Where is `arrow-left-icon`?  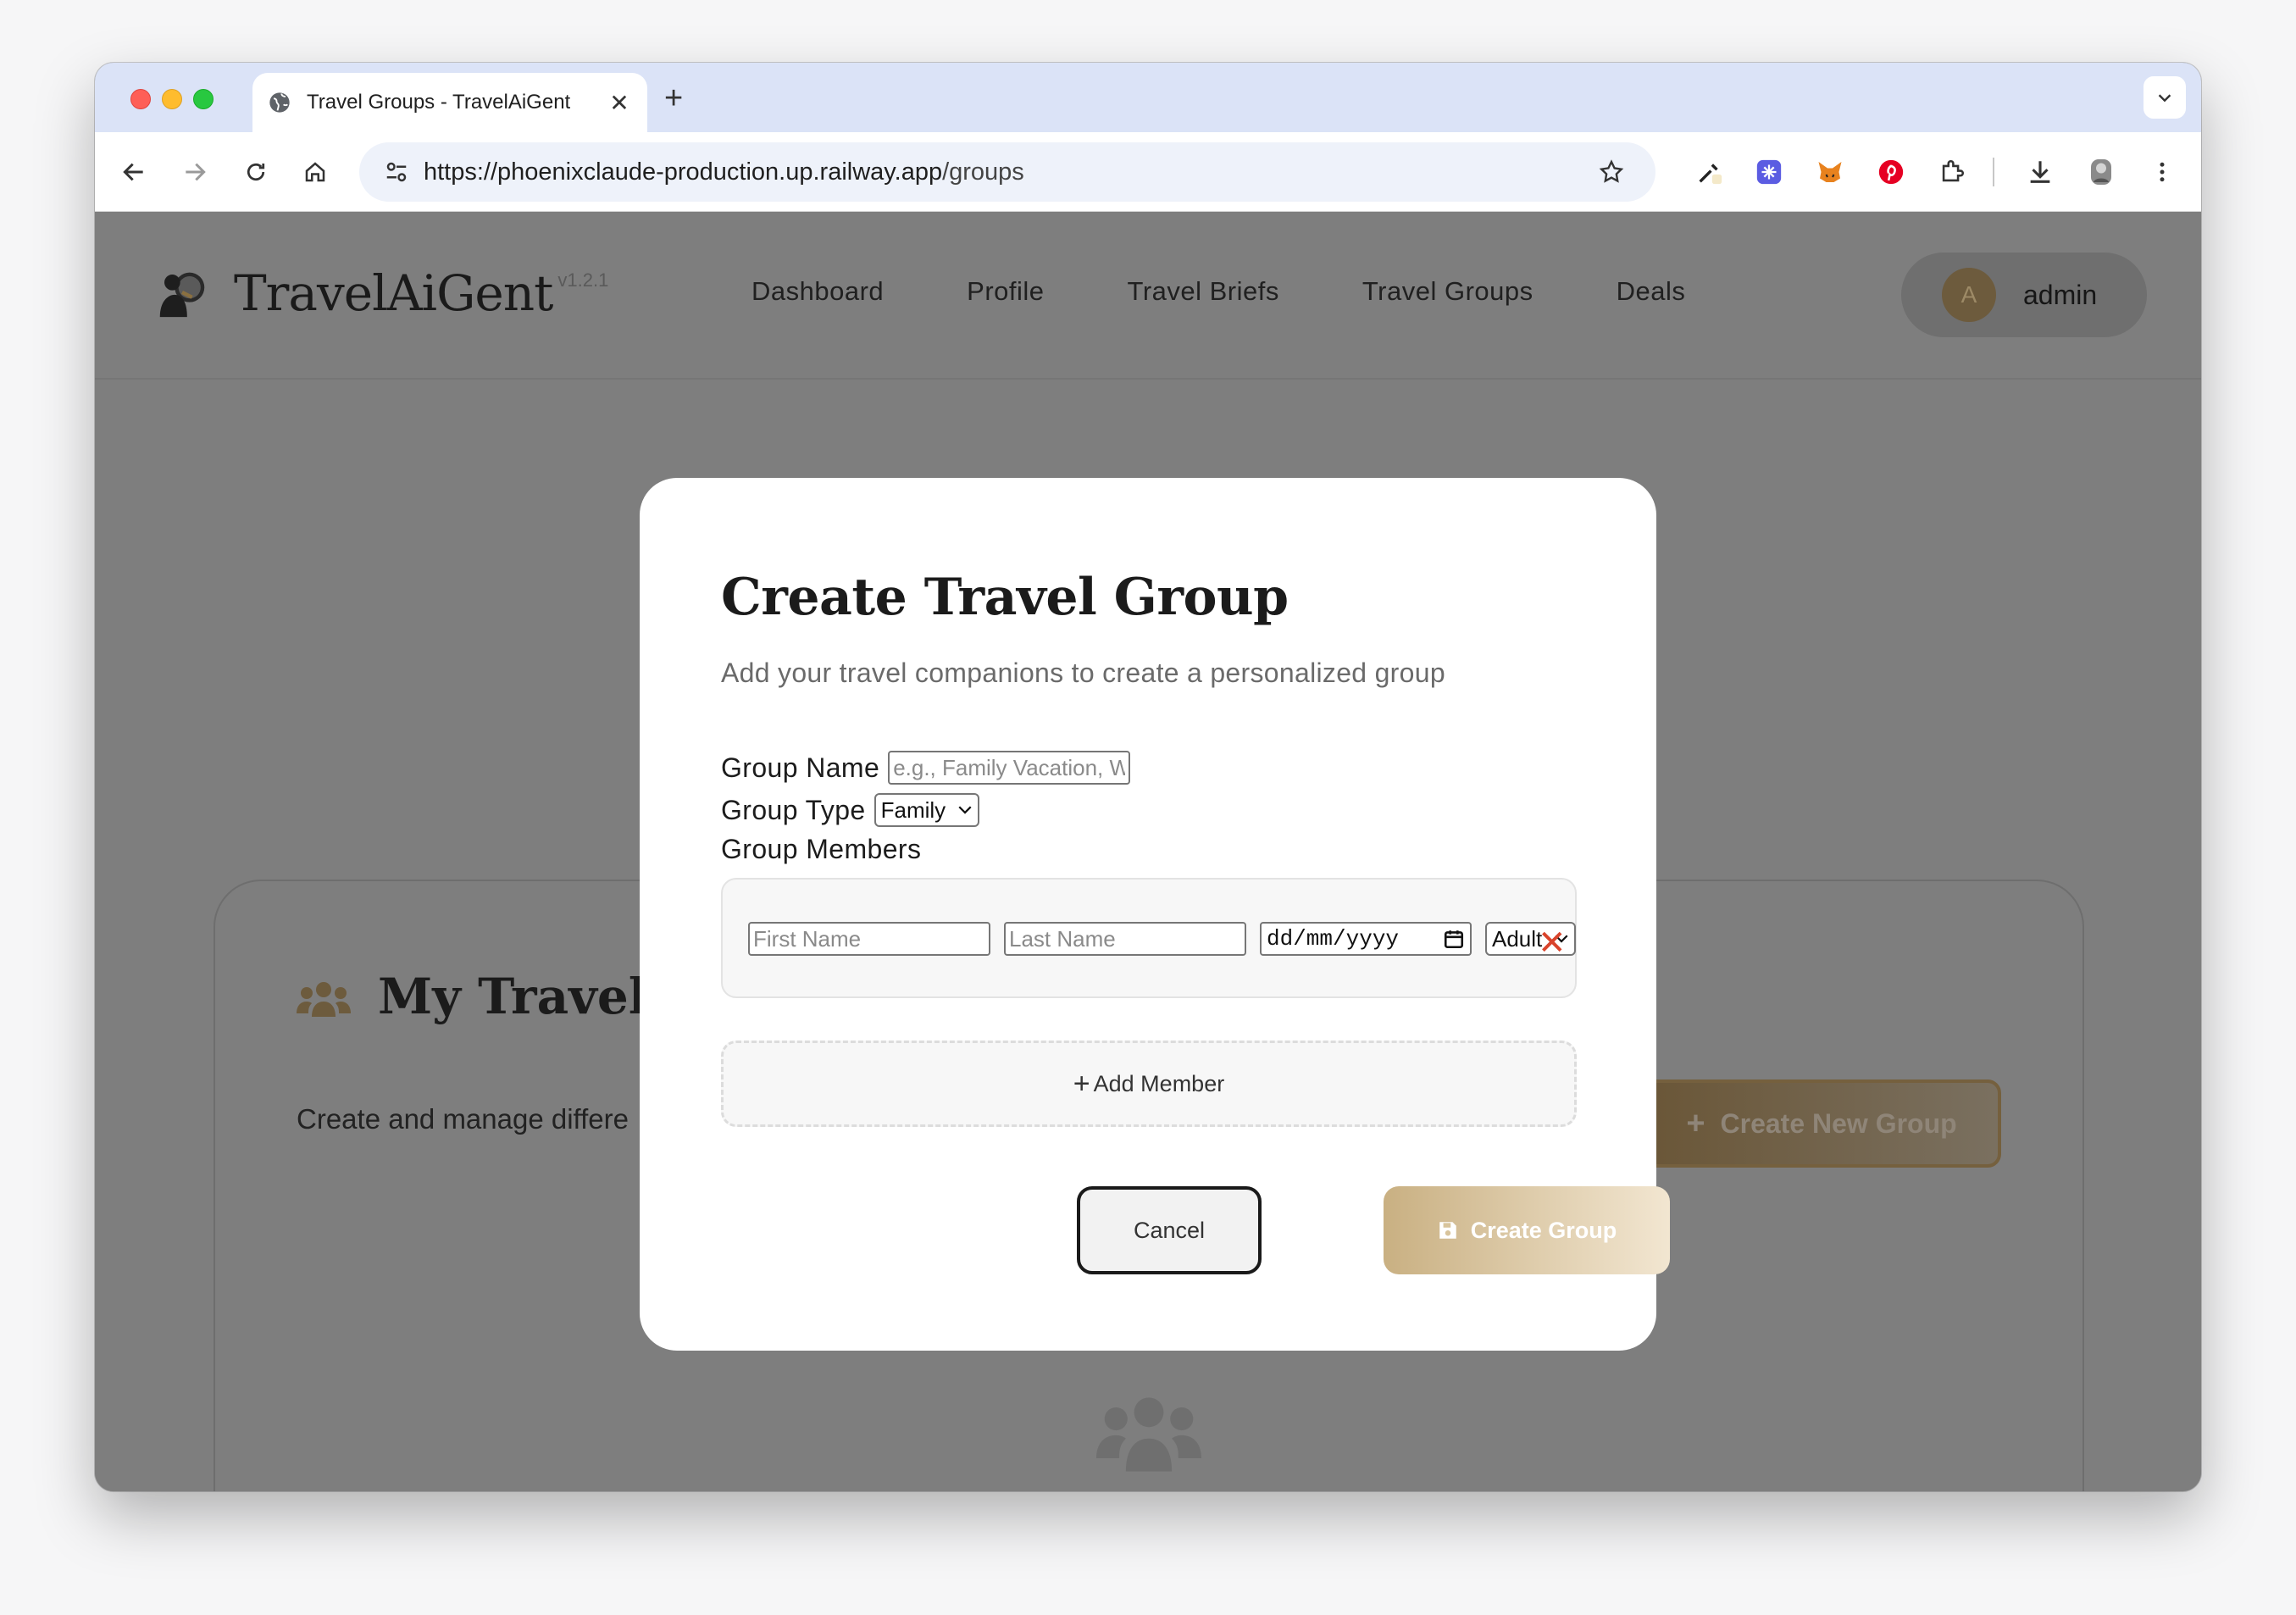 arrow-left-icon is located at coordinates (133, 172).